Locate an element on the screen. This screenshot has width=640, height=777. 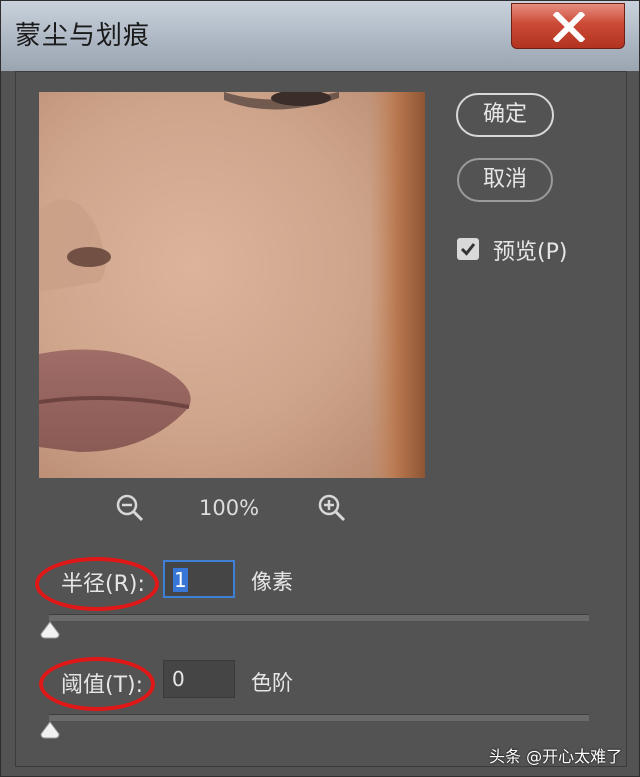
ok-button: 确定 is located at coordinates (505, 115).